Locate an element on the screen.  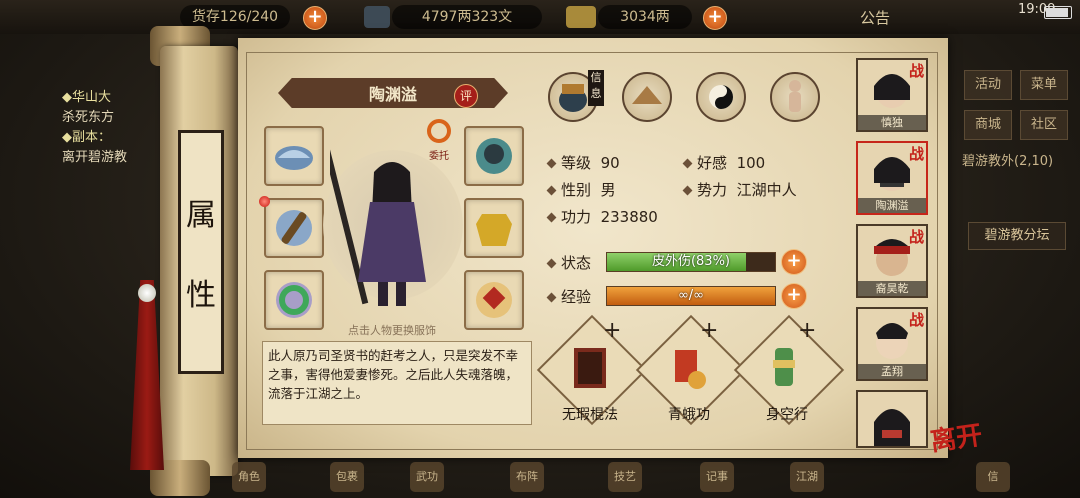
stat-favor: 好感 100 is located at coordinates (724, 162).